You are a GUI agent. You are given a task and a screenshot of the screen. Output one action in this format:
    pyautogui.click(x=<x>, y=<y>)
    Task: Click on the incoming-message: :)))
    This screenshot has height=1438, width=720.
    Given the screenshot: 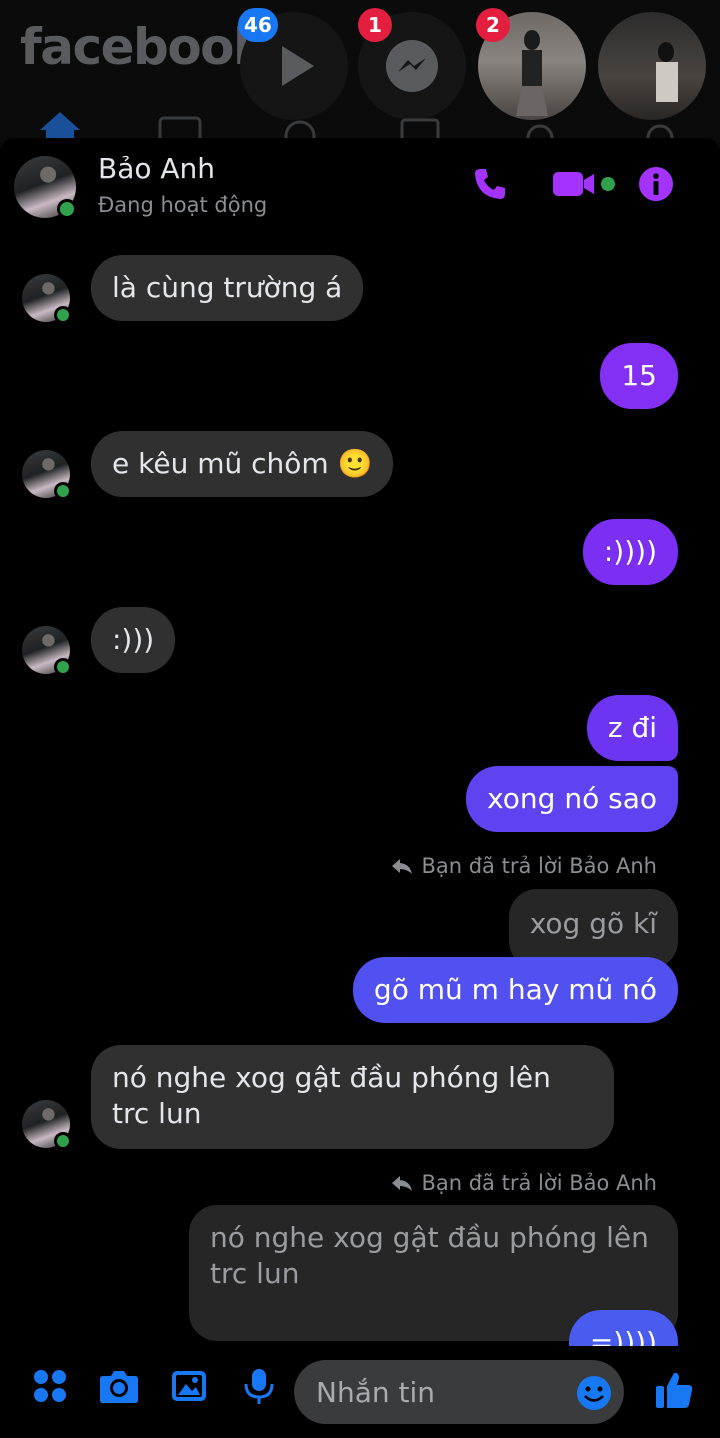 What is the action you would take?
    pyautogui.click(x=133, y=640)
    